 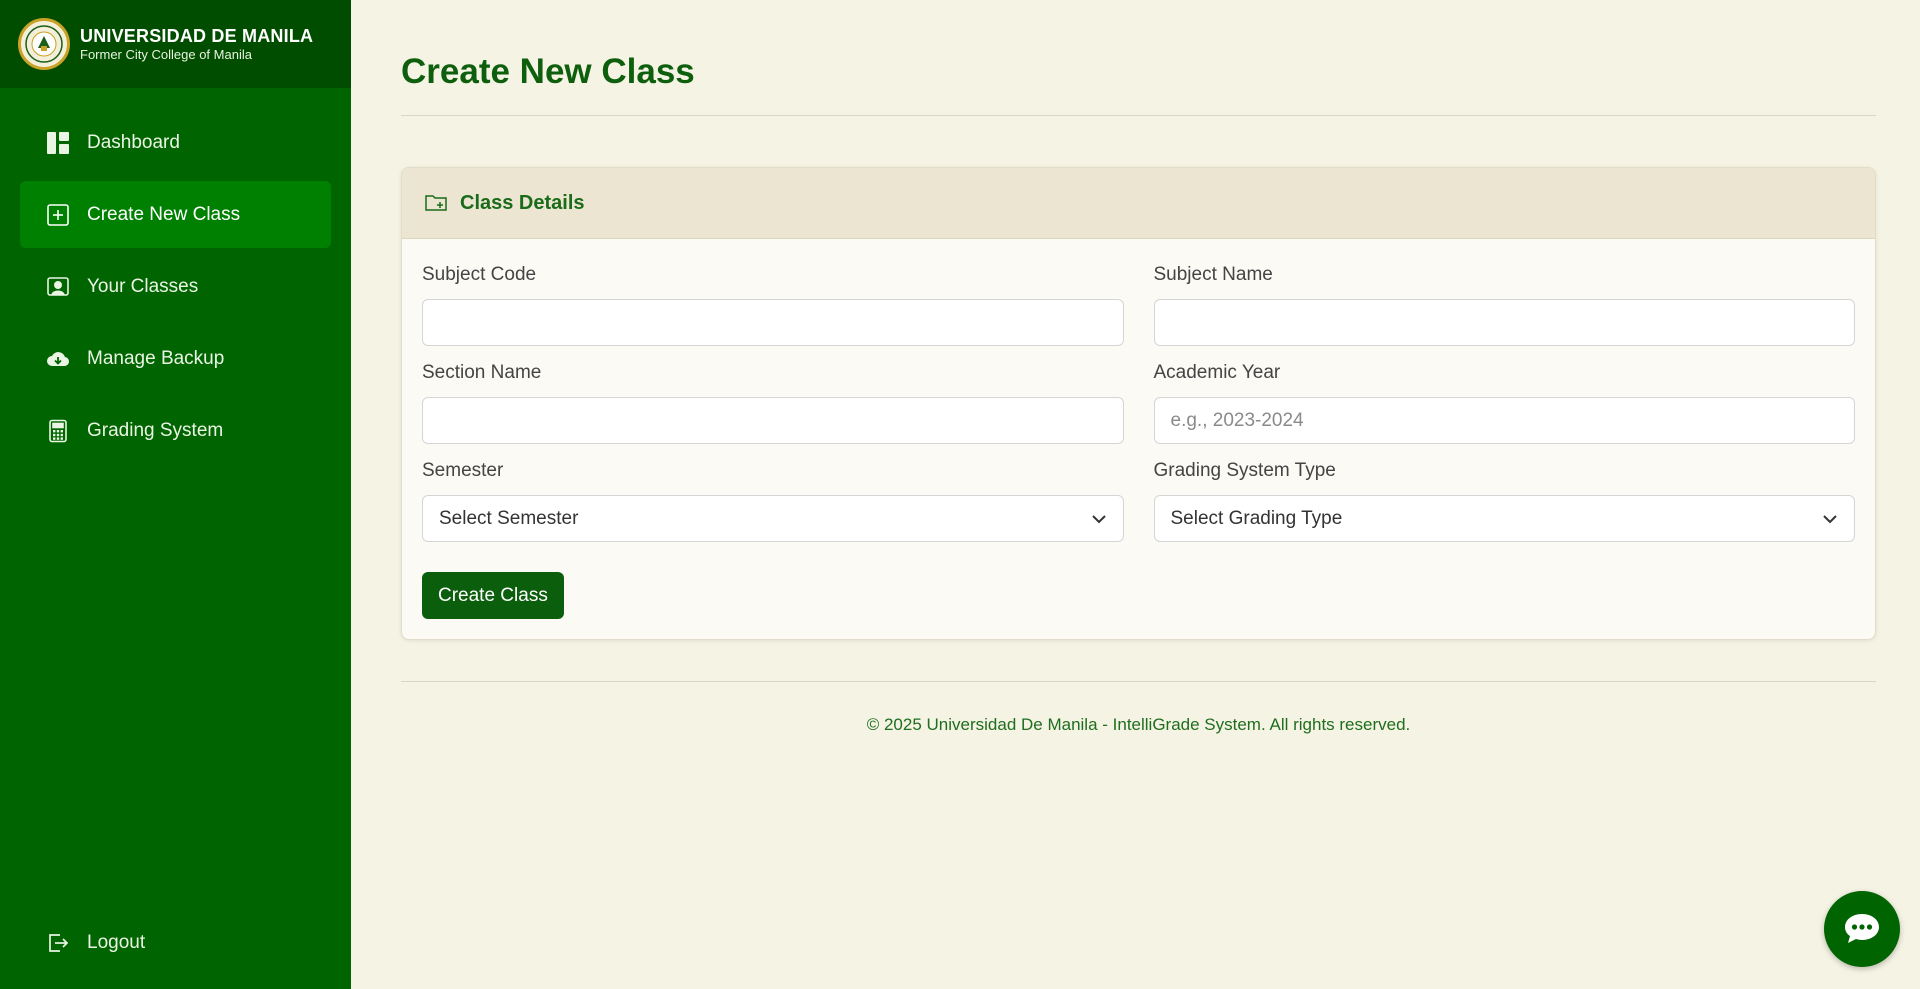 I want to click on section-name-input, so click(x=773, y=420).